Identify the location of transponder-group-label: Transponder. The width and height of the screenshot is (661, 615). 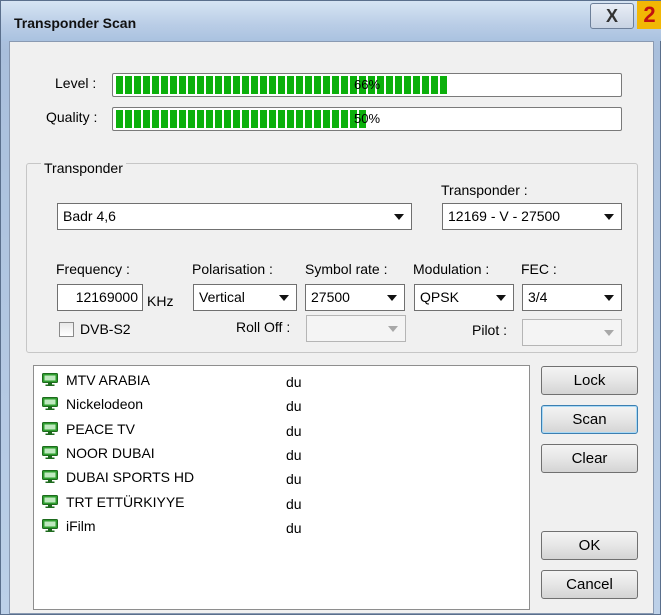
(83, 168).